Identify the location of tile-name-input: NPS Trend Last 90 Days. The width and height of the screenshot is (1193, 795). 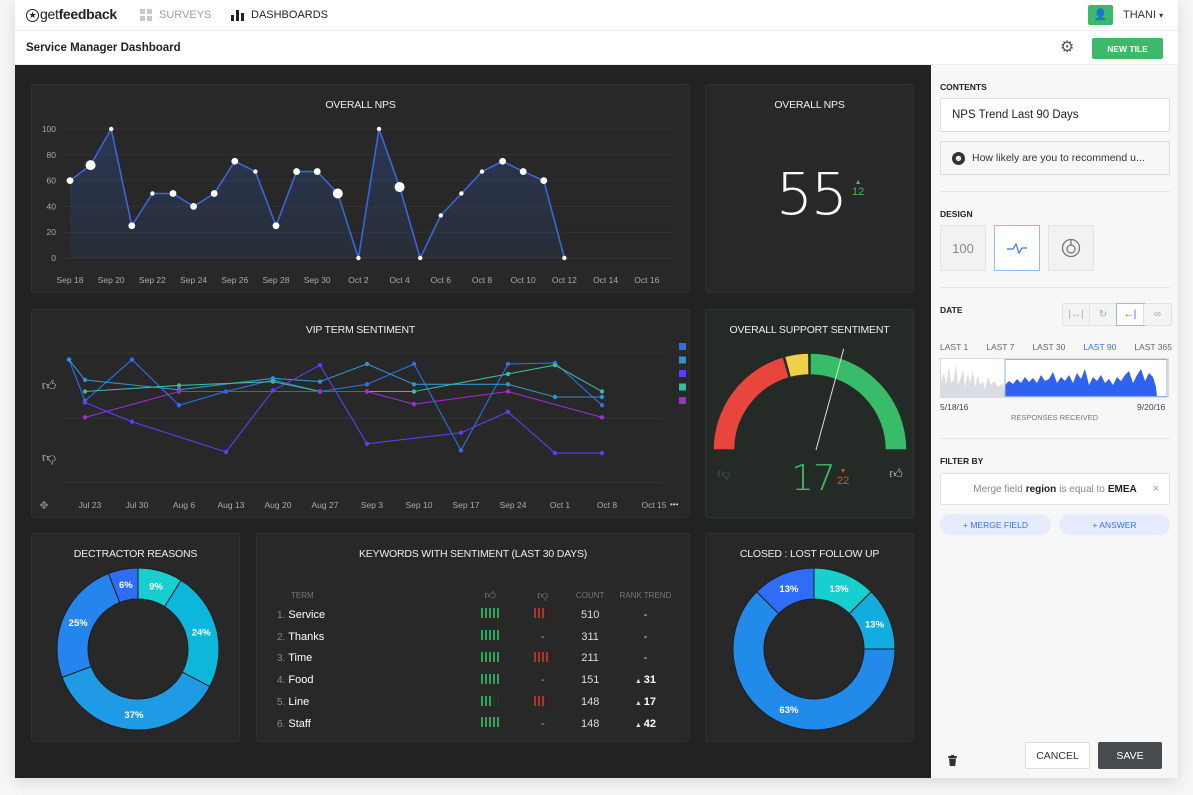
(1055, 115).